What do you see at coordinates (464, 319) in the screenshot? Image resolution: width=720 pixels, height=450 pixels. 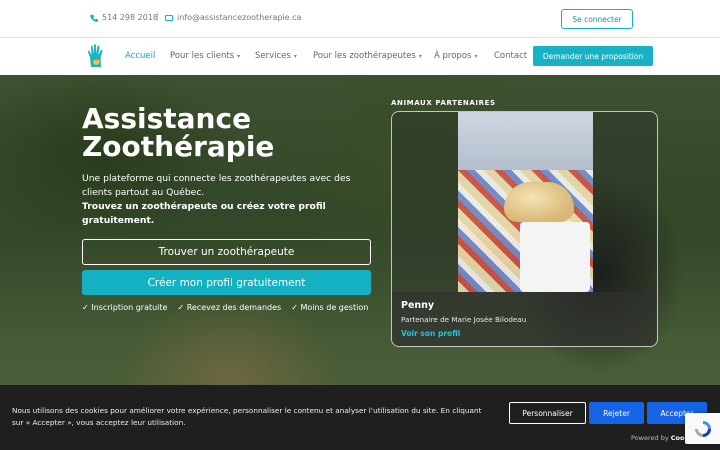 I see `partner-subtitle: Partenaire de Marie Josée Bilodeau` at bounding box center [464, 319].